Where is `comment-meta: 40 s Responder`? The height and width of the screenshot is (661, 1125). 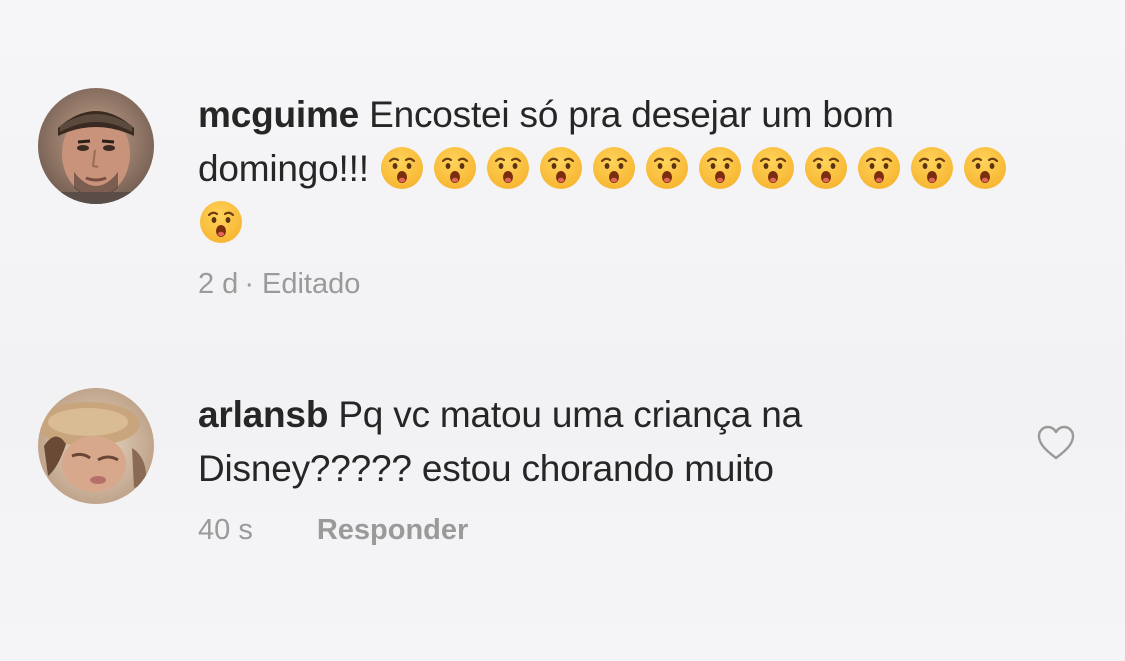
comment-meta: 40 s Responder is located at coordinates (608, 530).